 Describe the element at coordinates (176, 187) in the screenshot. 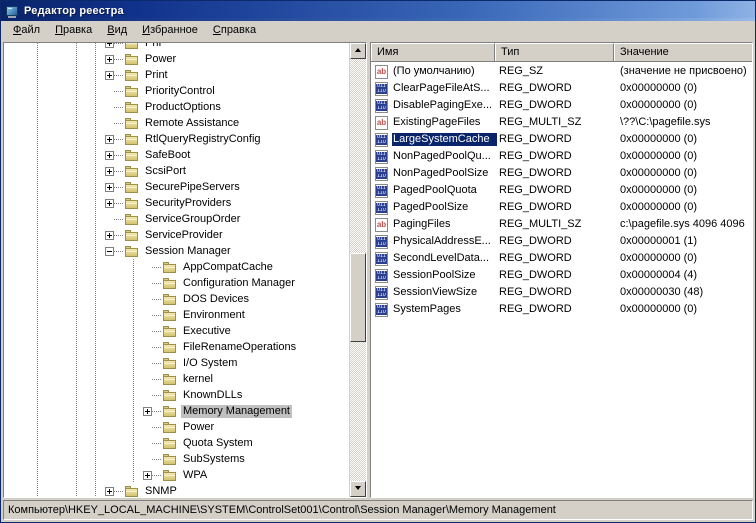

I see `tree-item-securepipeservers: SecurePipeServers` at that location.